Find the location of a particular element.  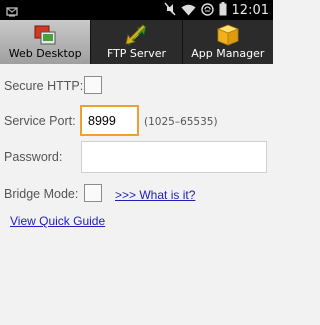

tab-ftp-server: FTP Server is located at coordinates (137, 42).